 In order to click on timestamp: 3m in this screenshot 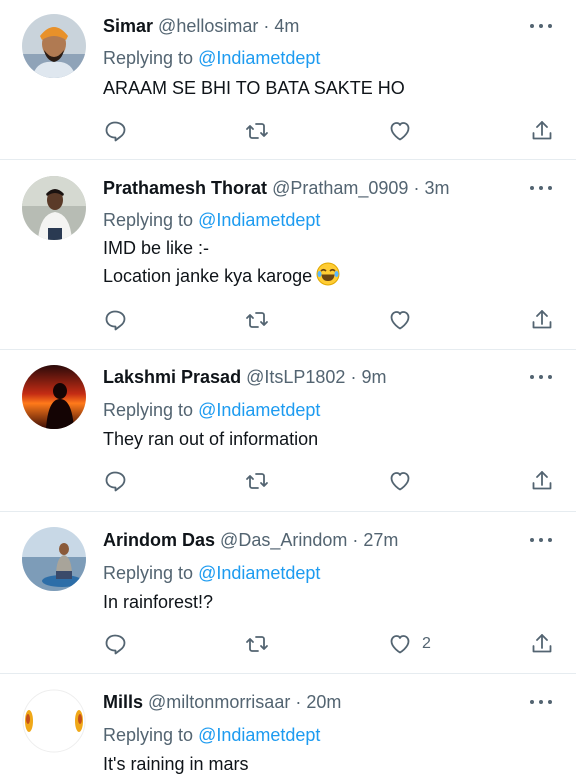, I will do `click(436, 188)`.